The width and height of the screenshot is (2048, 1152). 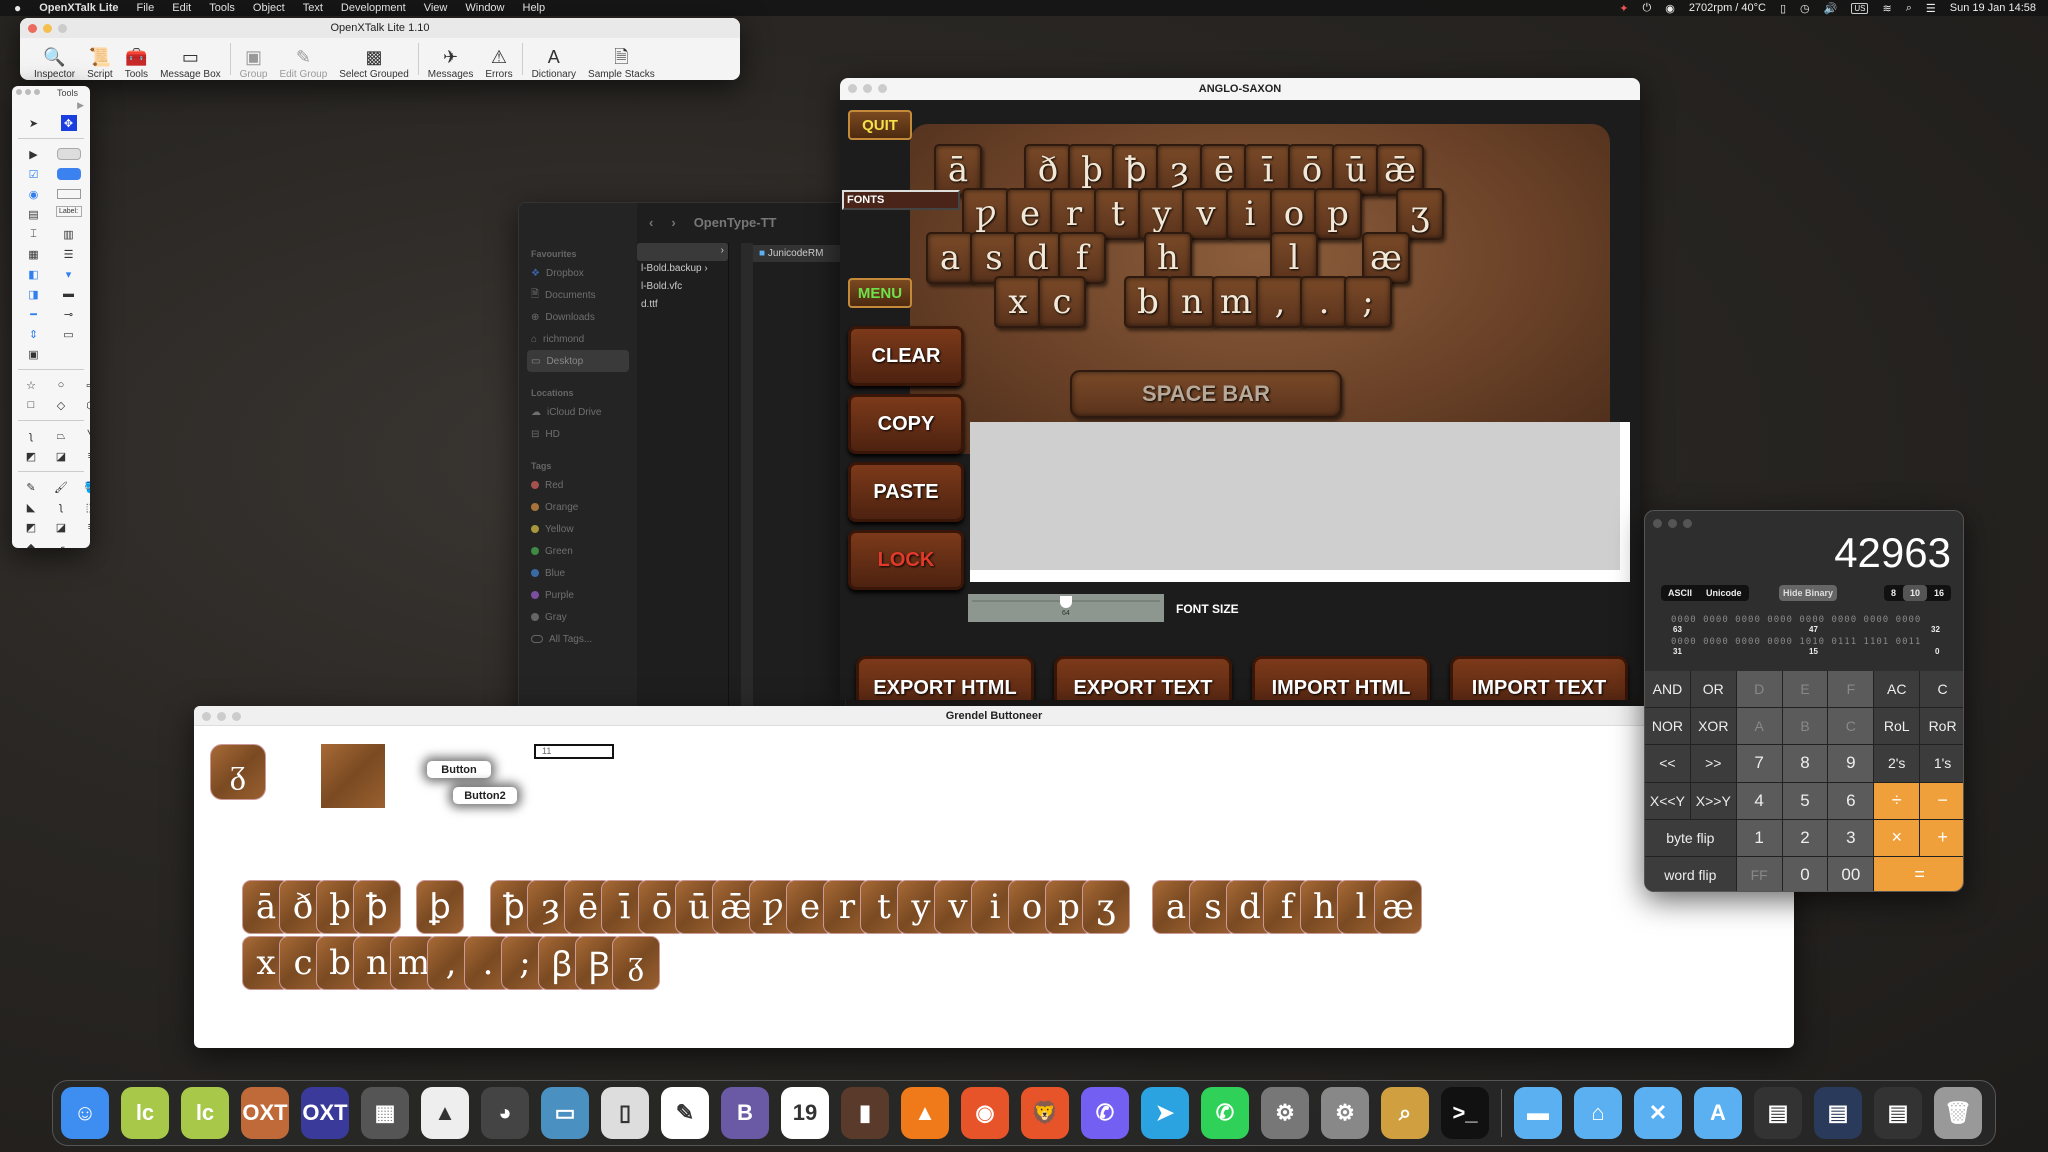 What do you see at coordinates (1805, 8) in the screenshot?
I see `time-machine-icon: ◷` at bounding box center [1805, 8].